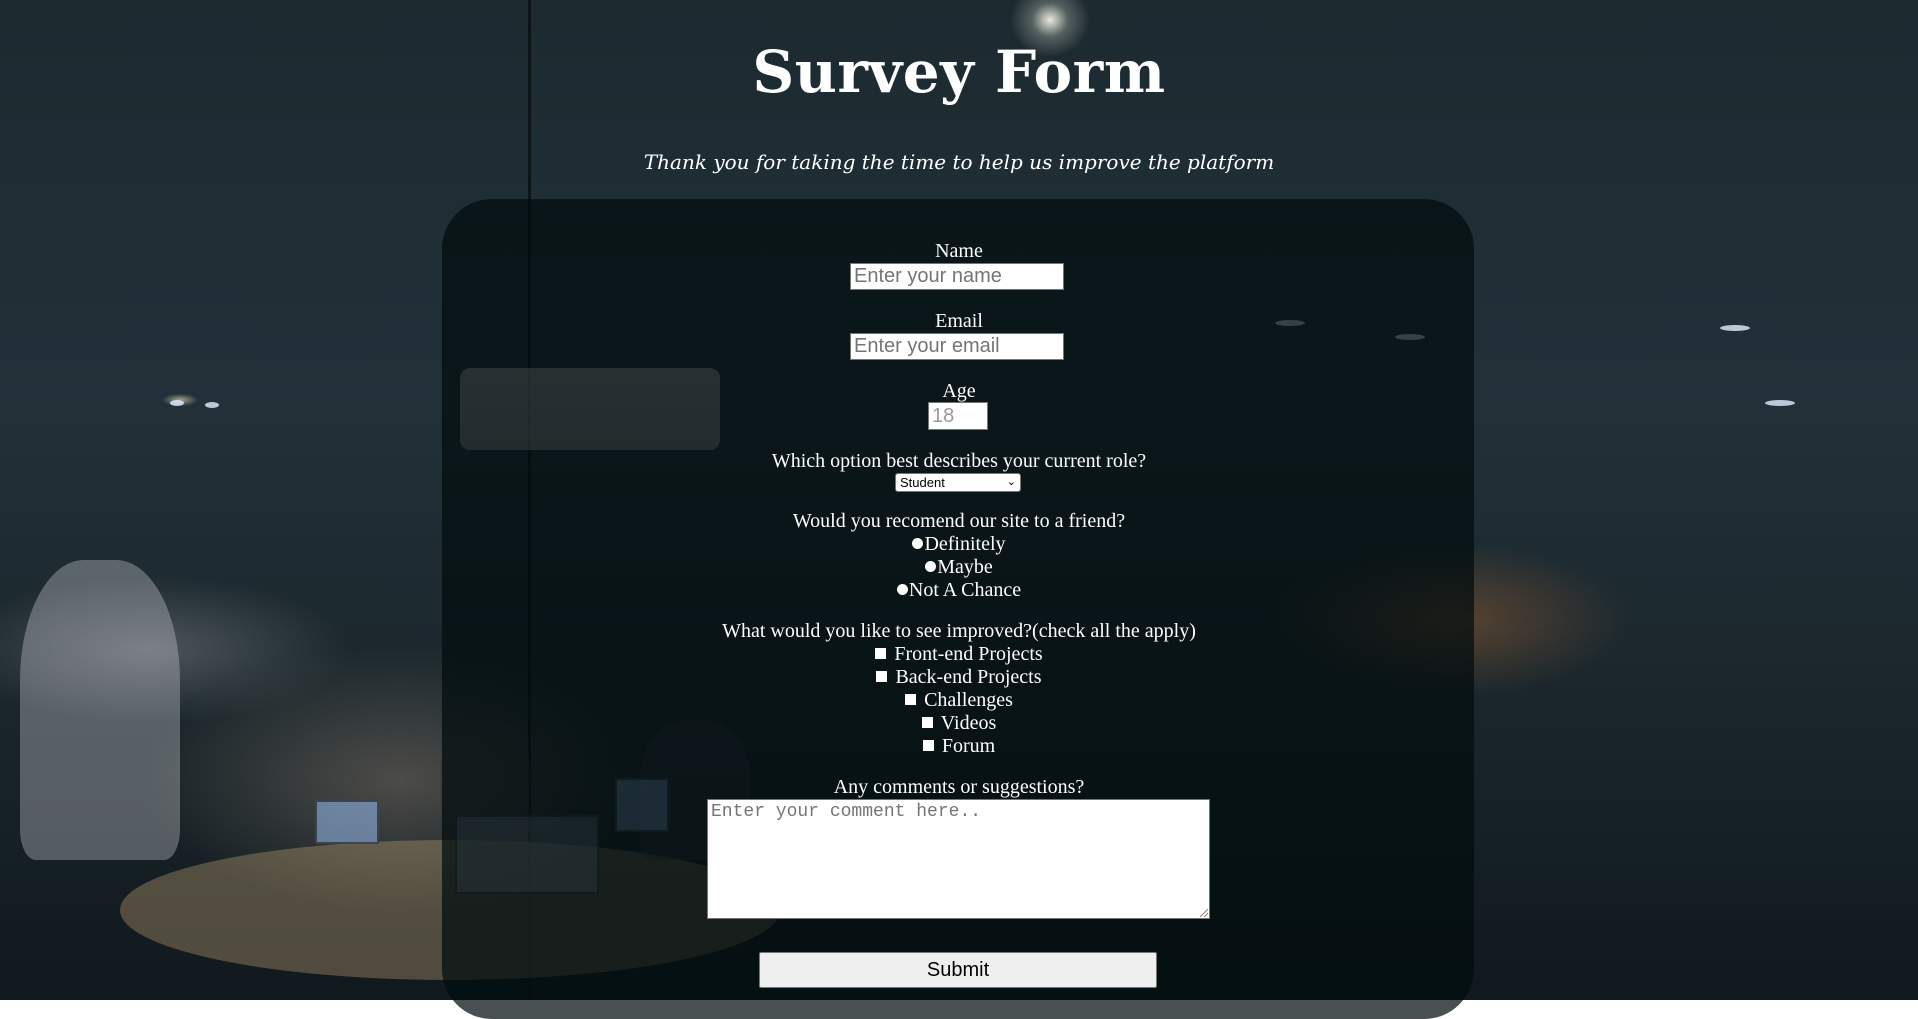  What do you see at coordinates (958, 416) in the screenshot?
I see `age-input` at bounding box center [958, 416].